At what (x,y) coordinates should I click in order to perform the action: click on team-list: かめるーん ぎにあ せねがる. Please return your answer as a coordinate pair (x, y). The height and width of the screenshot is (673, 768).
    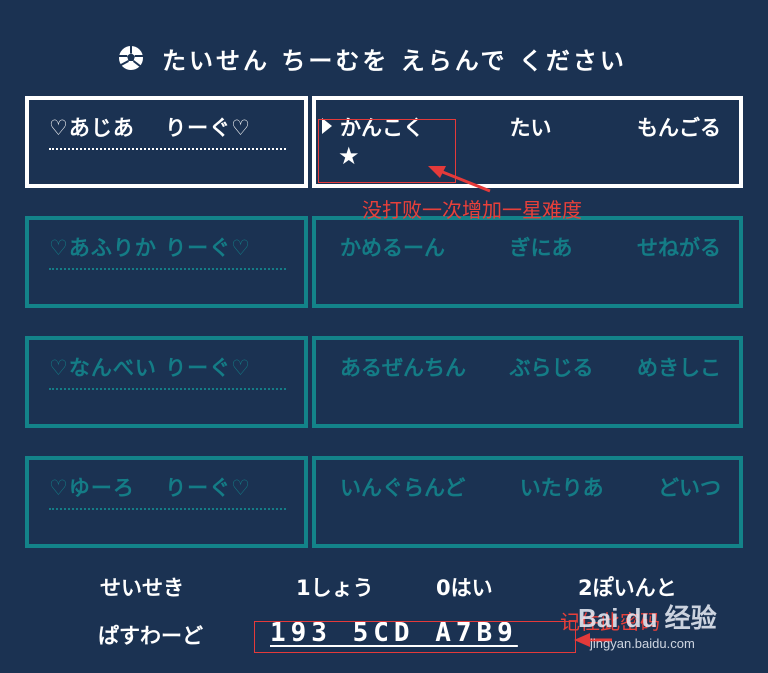
    Looking at the image, I should click on (530, 247).